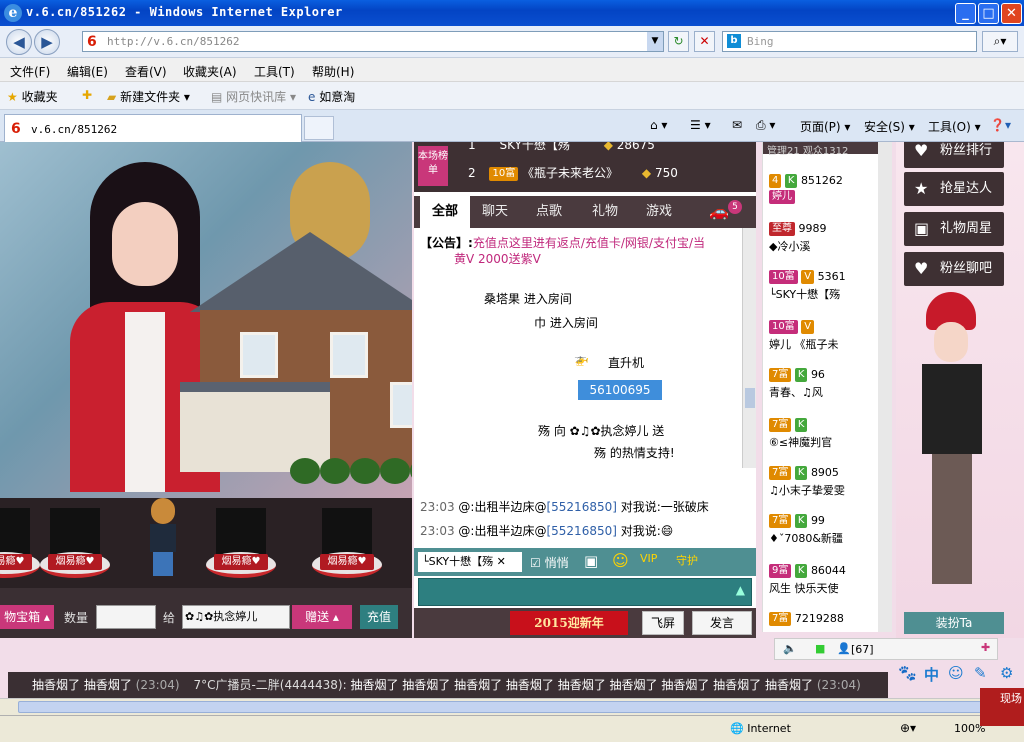  What do you see at coordinates (274, 71) in the screenshot?
I see `menu-tools: 工具(T)` at bounding box center [274, 71].